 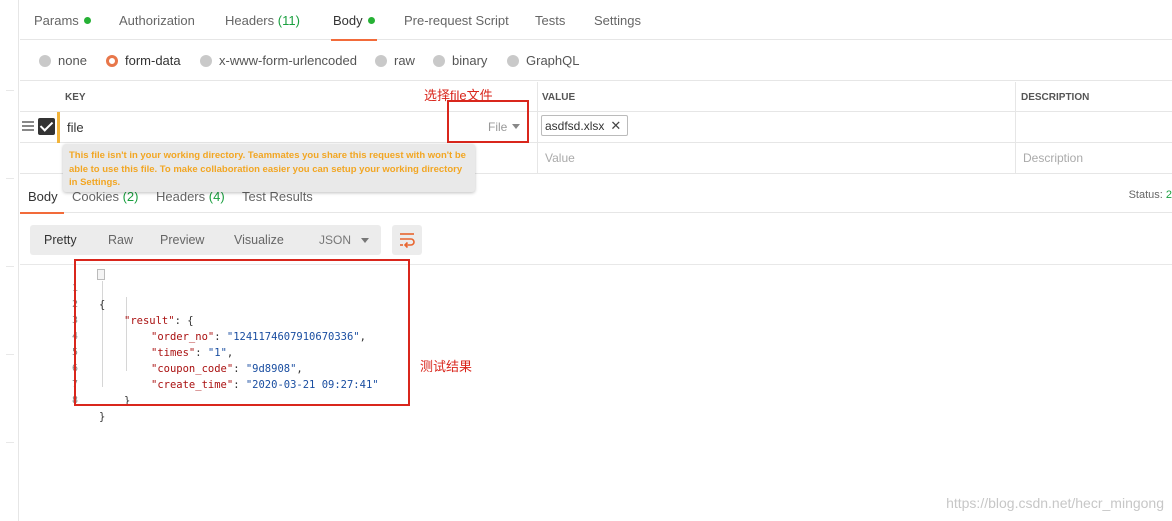 I want to click on remove-file-icon: ✕, so click(x=615, y=125).